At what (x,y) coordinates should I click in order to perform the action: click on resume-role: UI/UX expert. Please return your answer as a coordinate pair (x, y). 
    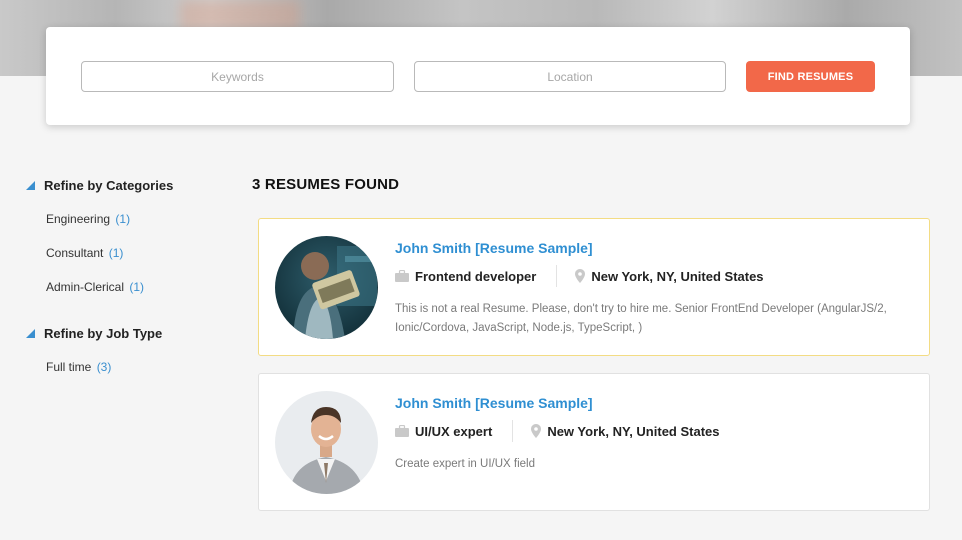
    Looking at the image, I should click on (443, 431).